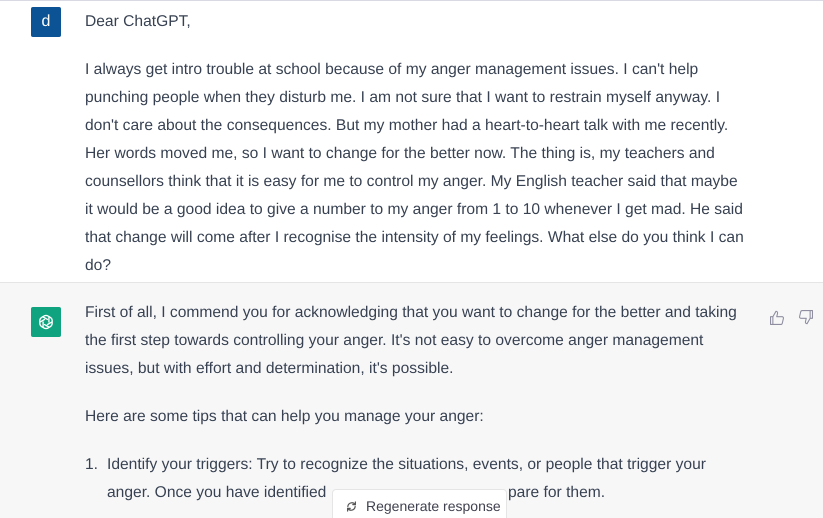 Image resolution: width=823 pixels, height=518 pixels. I want to click on list-text: Identify your triggers: Try to recognize the situations, events, or people that trigger your, so click(406, 465).